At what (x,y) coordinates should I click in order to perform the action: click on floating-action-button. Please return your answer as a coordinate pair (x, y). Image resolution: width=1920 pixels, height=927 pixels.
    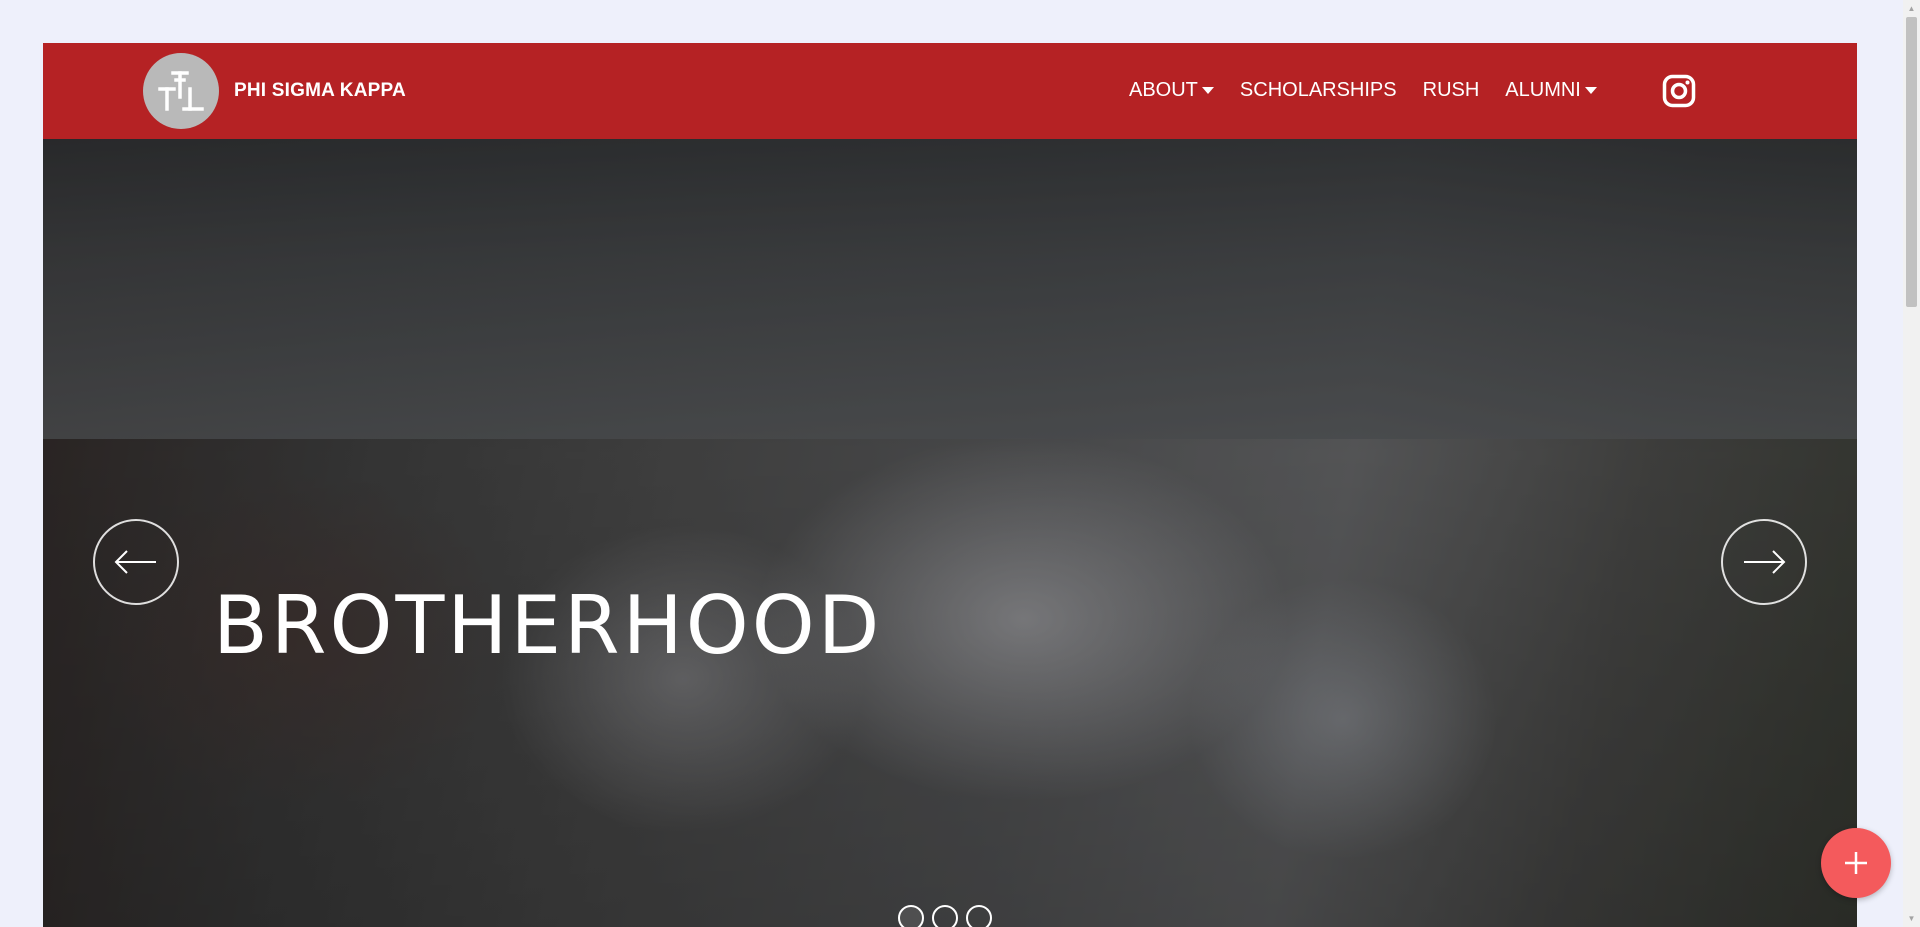
    Looking at the image, I should click on (1856, 863).